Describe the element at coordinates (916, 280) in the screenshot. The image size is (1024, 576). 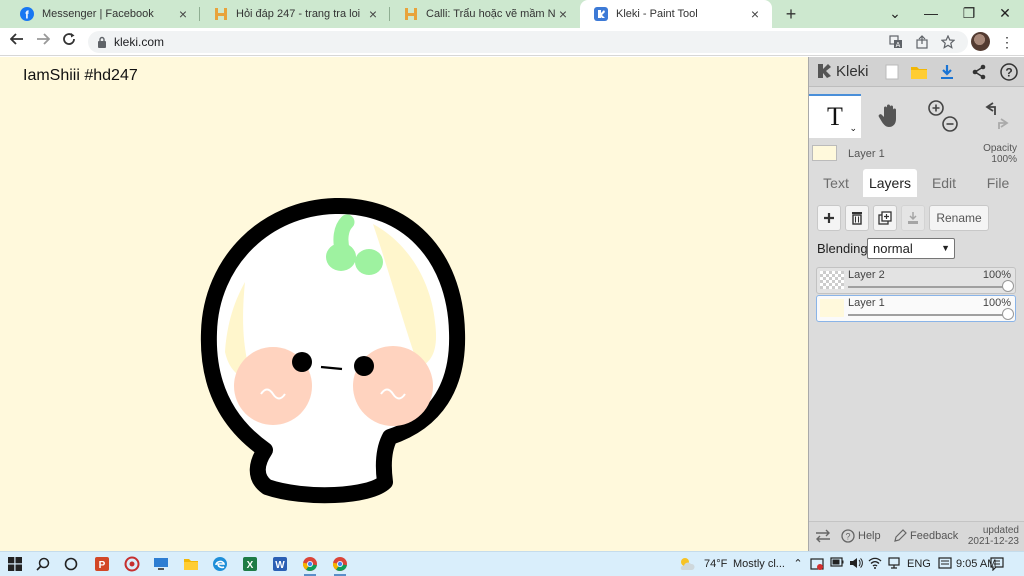
I see `layer-item-layer-2: Layer 2 100%` at that location.